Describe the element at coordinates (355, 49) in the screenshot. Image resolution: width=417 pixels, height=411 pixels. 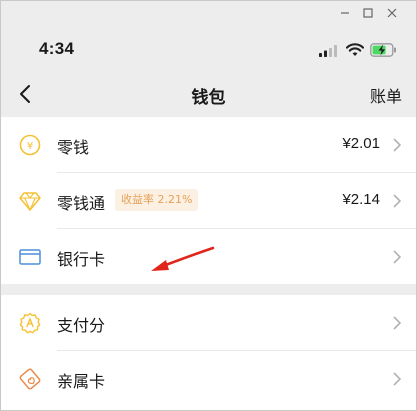
I see `wifi-icon` at that location.